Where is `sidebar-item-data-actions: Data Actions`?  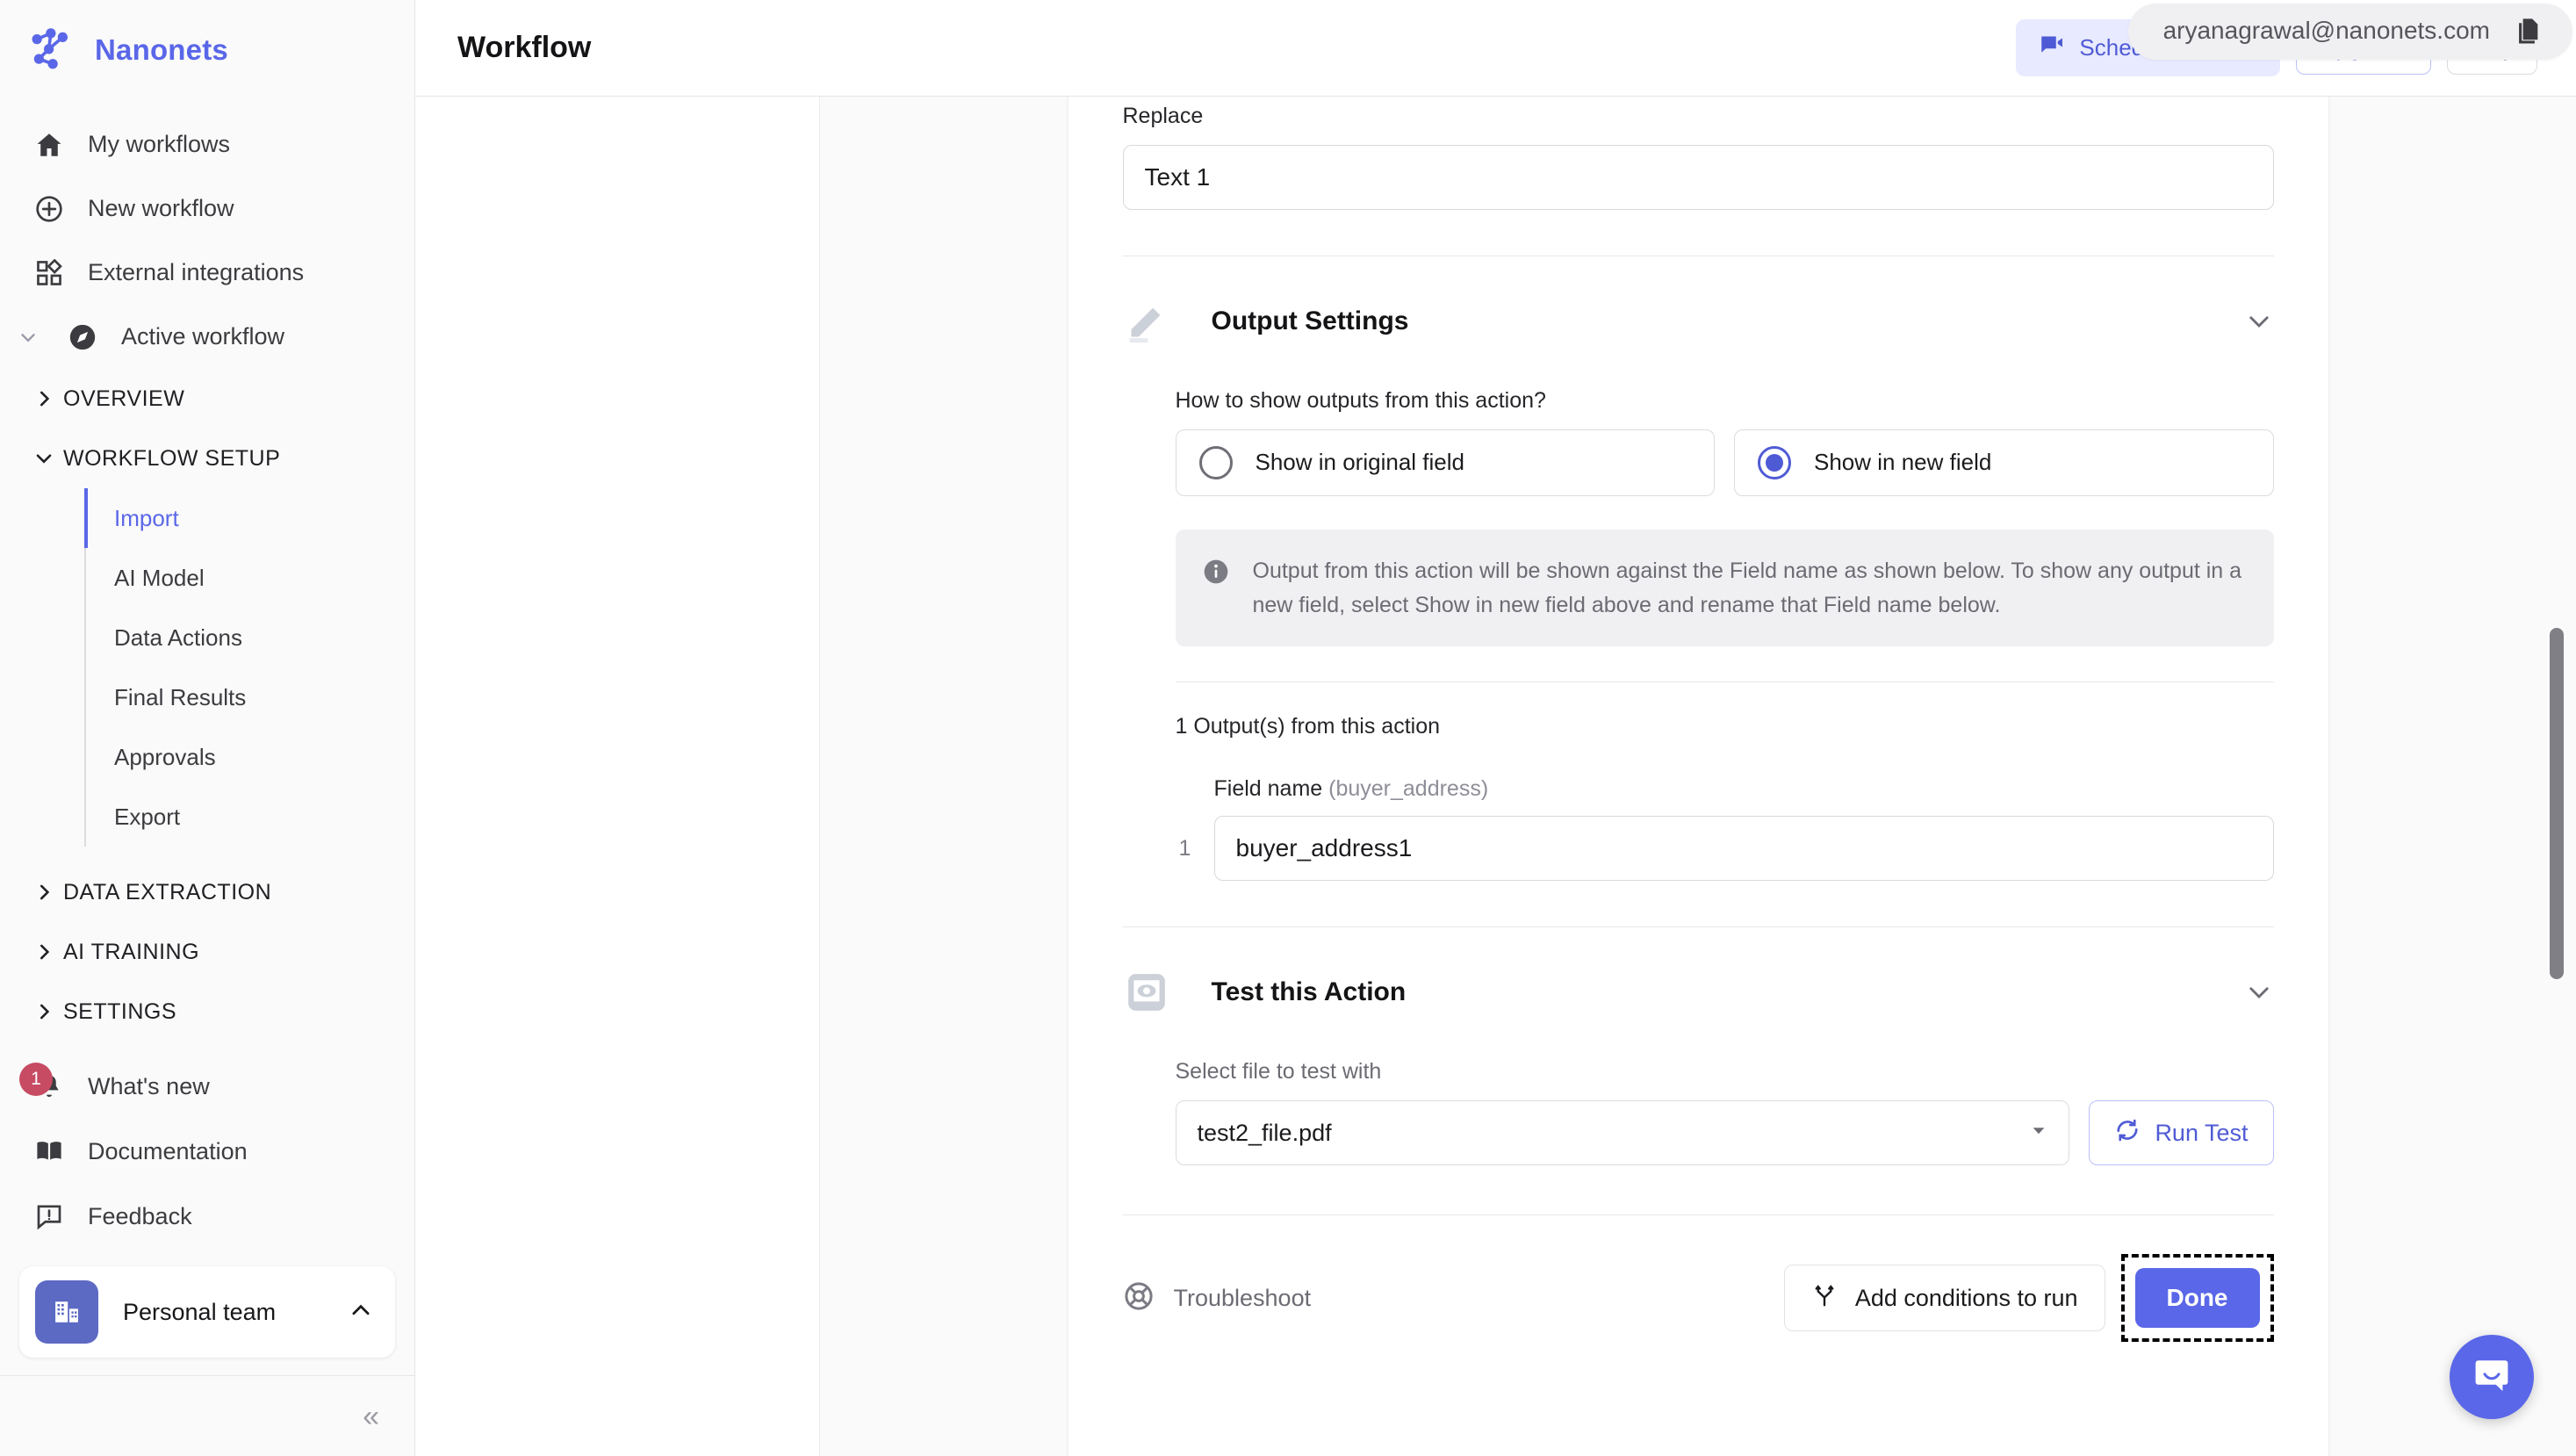
sidebar-item-data-actions: Data Actions is located at coordinates (250, 637).